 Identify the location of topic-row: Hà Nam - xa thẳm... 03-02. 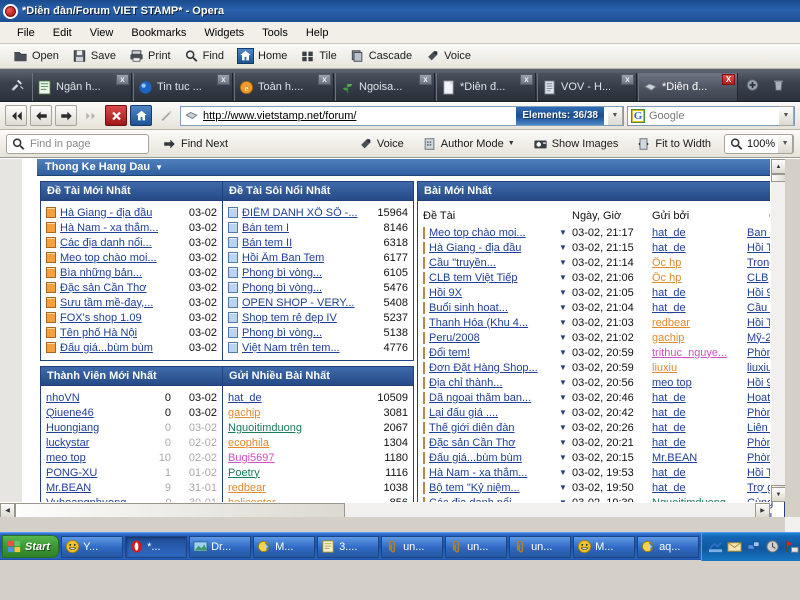
(131, 227).